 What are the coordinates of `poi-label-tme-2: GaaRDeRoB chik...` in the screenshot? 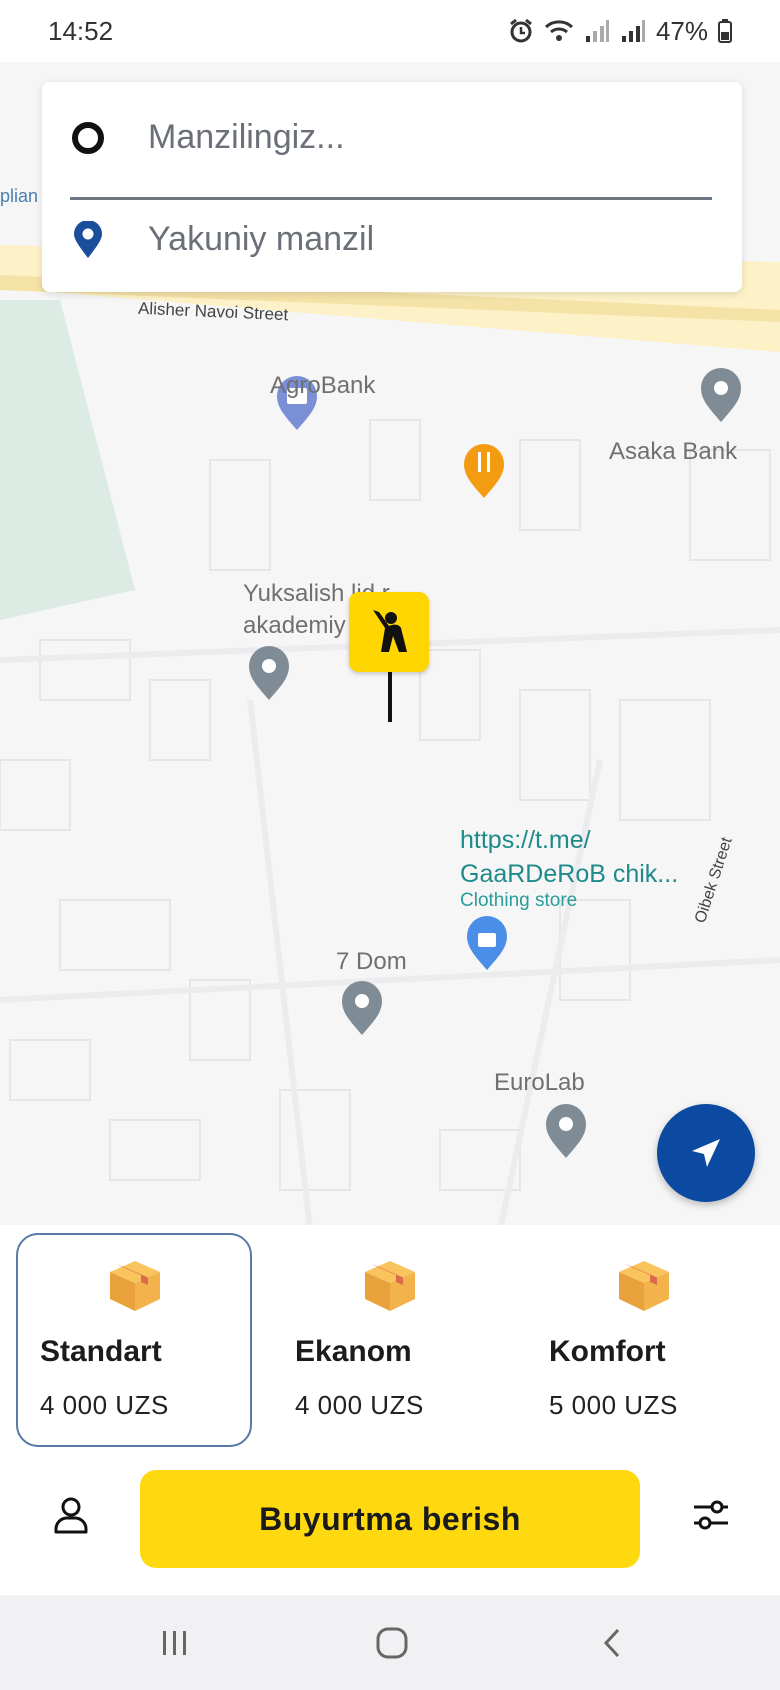 It's located at (569, 874).